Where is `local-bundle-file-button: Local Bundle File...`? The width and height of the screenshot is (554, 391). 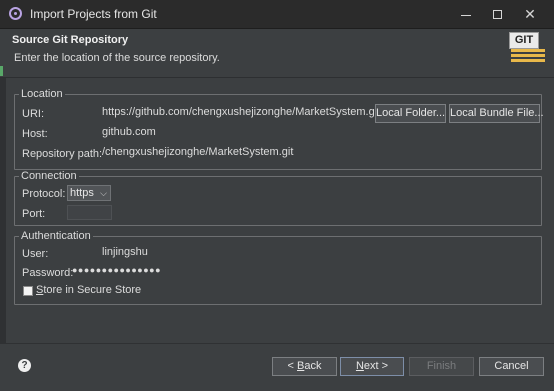 local-bundle-file-button: Local Bundle File... is located at coordinates (496, 113).